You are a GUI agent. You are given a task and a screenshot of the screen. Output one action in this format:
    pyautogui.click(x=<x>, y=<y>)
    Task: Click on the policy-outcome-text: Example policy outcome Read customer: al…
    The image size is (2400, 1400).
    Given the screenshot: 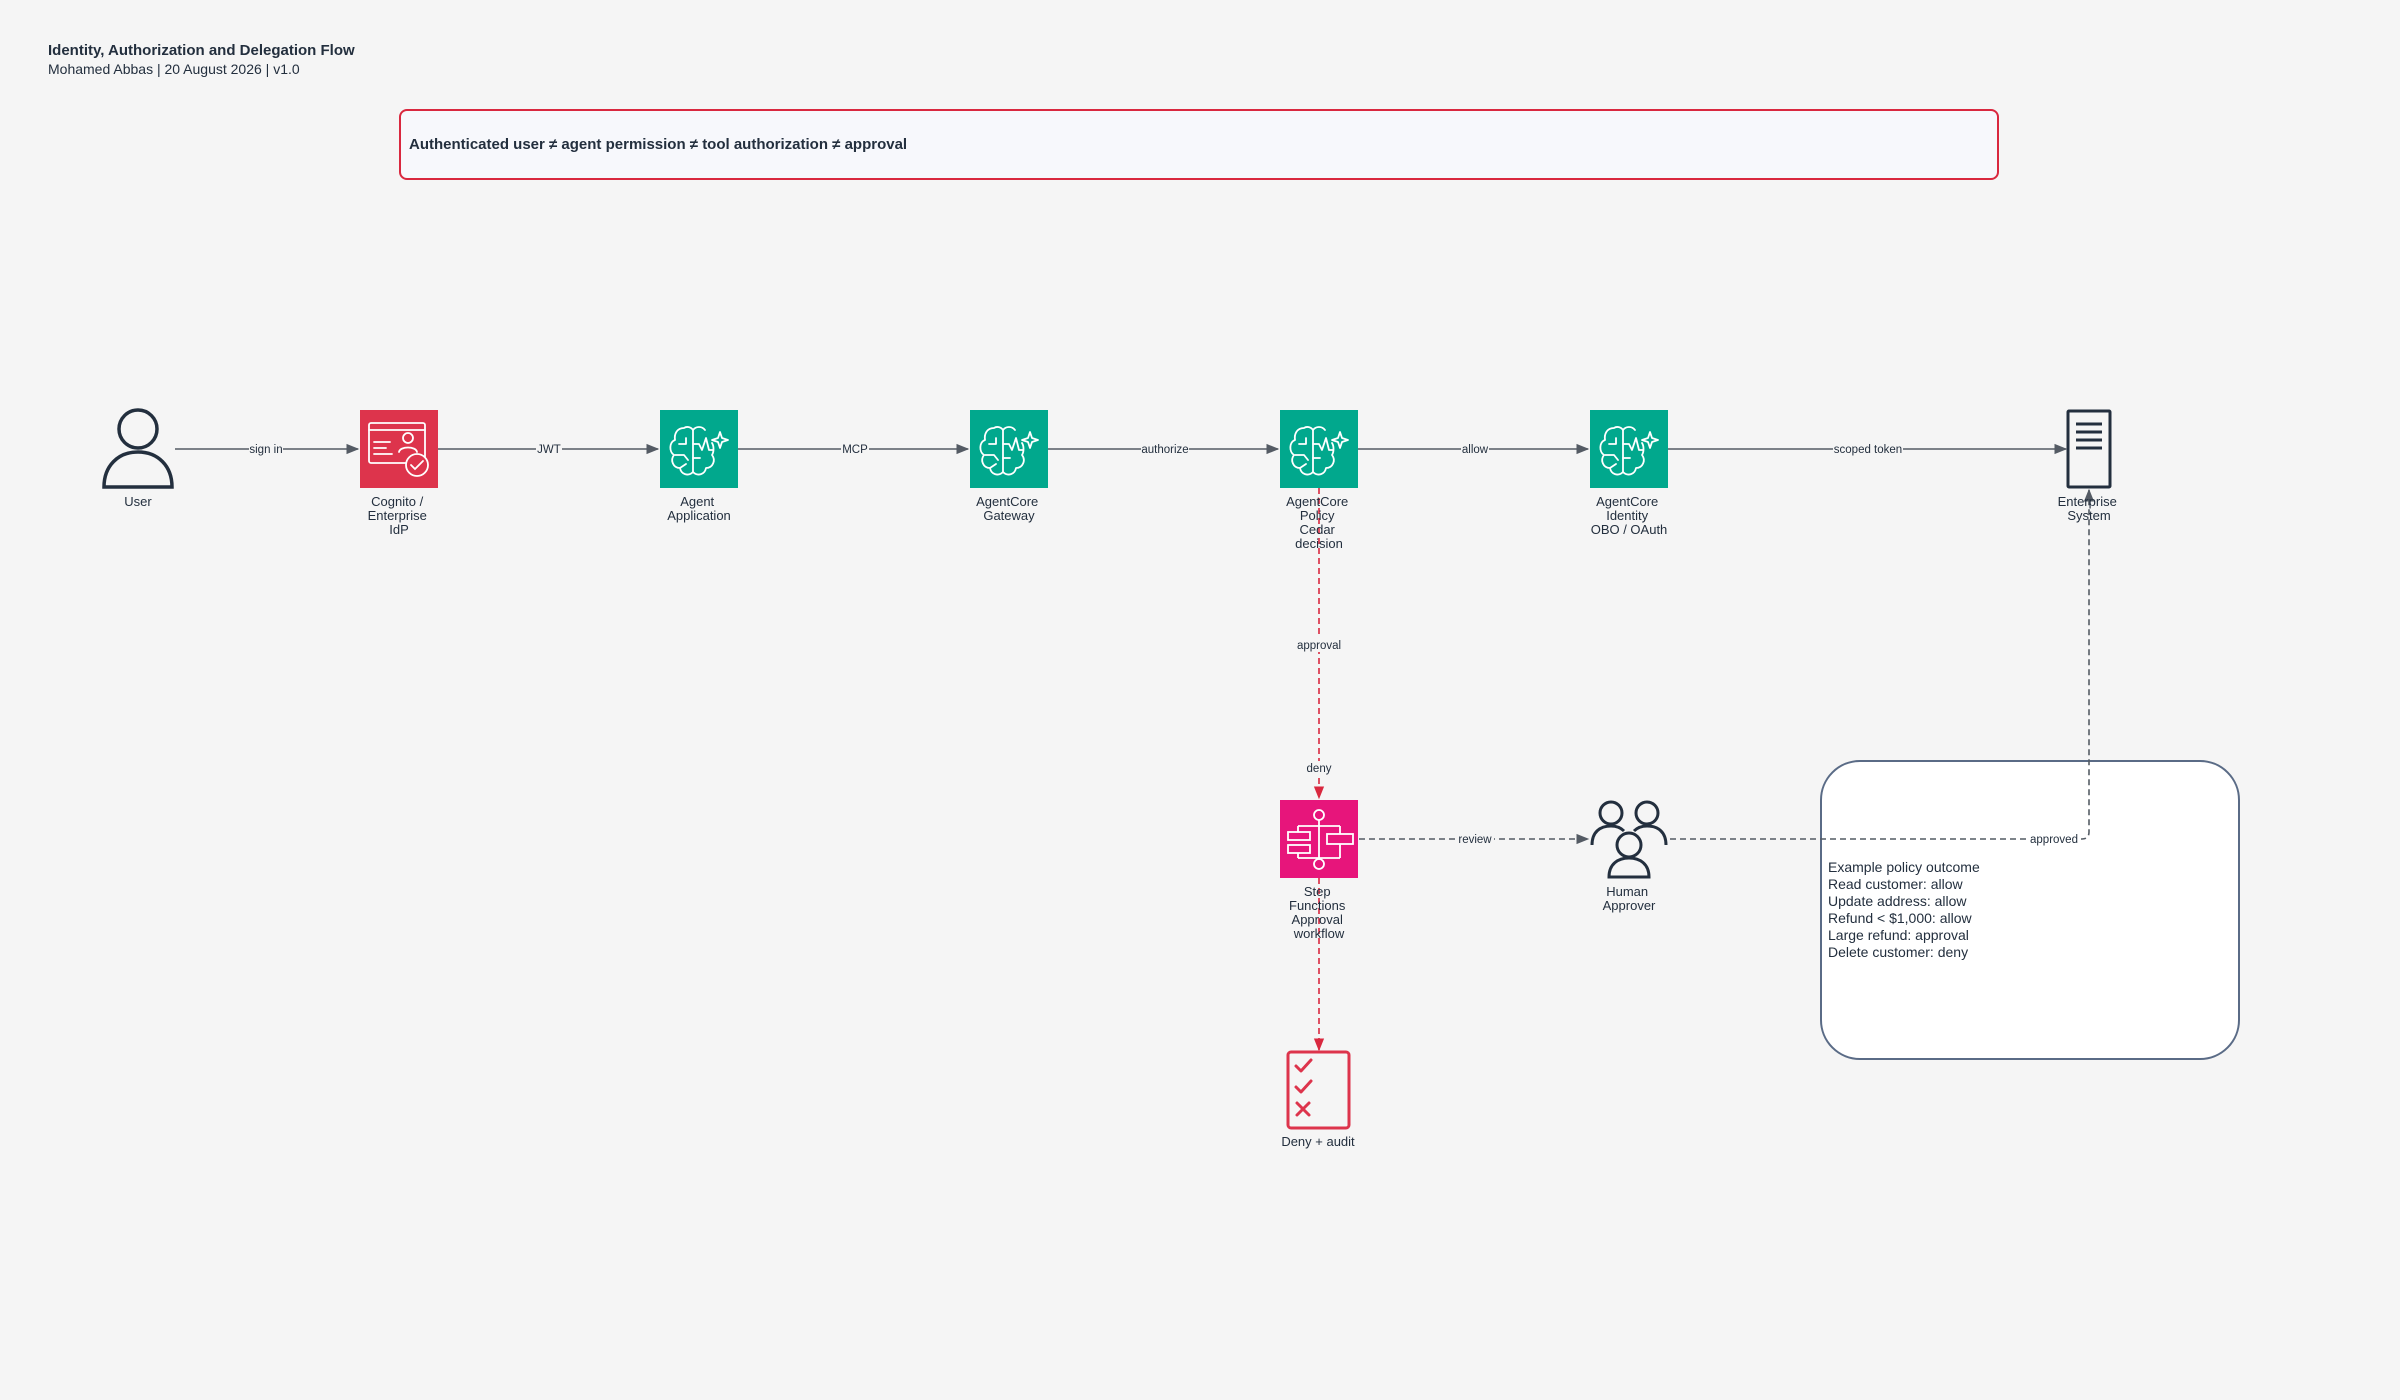 What is the action you would take?
    pyautogui.click(x=1904, y=910)
    